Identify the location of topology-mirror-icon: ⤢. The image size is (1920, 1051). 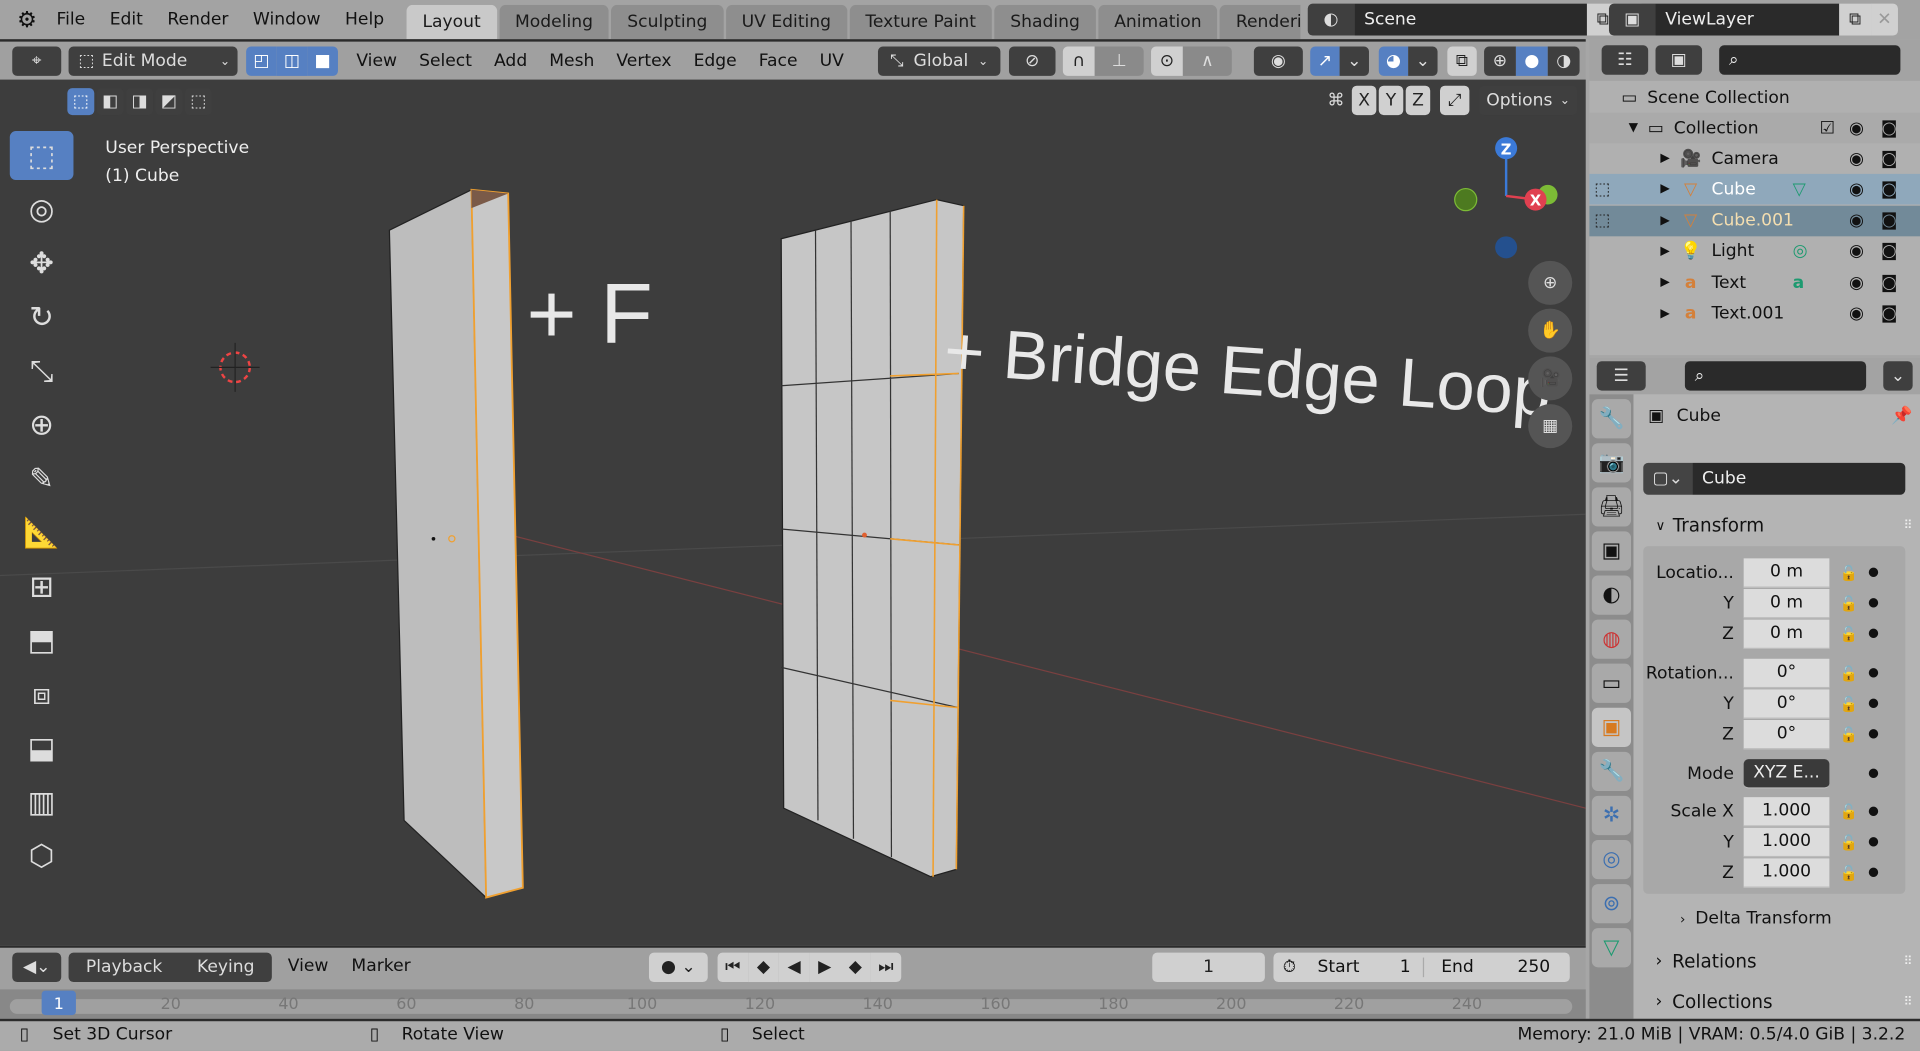
(1455, 100).